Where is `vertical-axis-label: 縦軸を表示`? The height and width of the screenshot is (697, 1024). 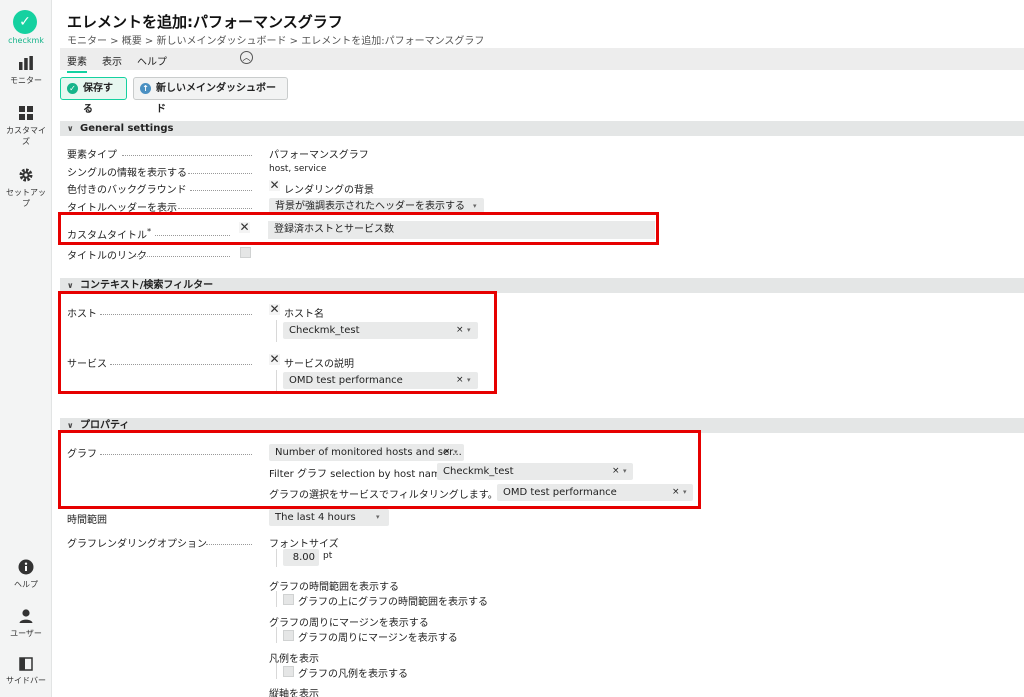 vertical-axis-label: 縦軸を表示 is located at coordinates (294, 693).